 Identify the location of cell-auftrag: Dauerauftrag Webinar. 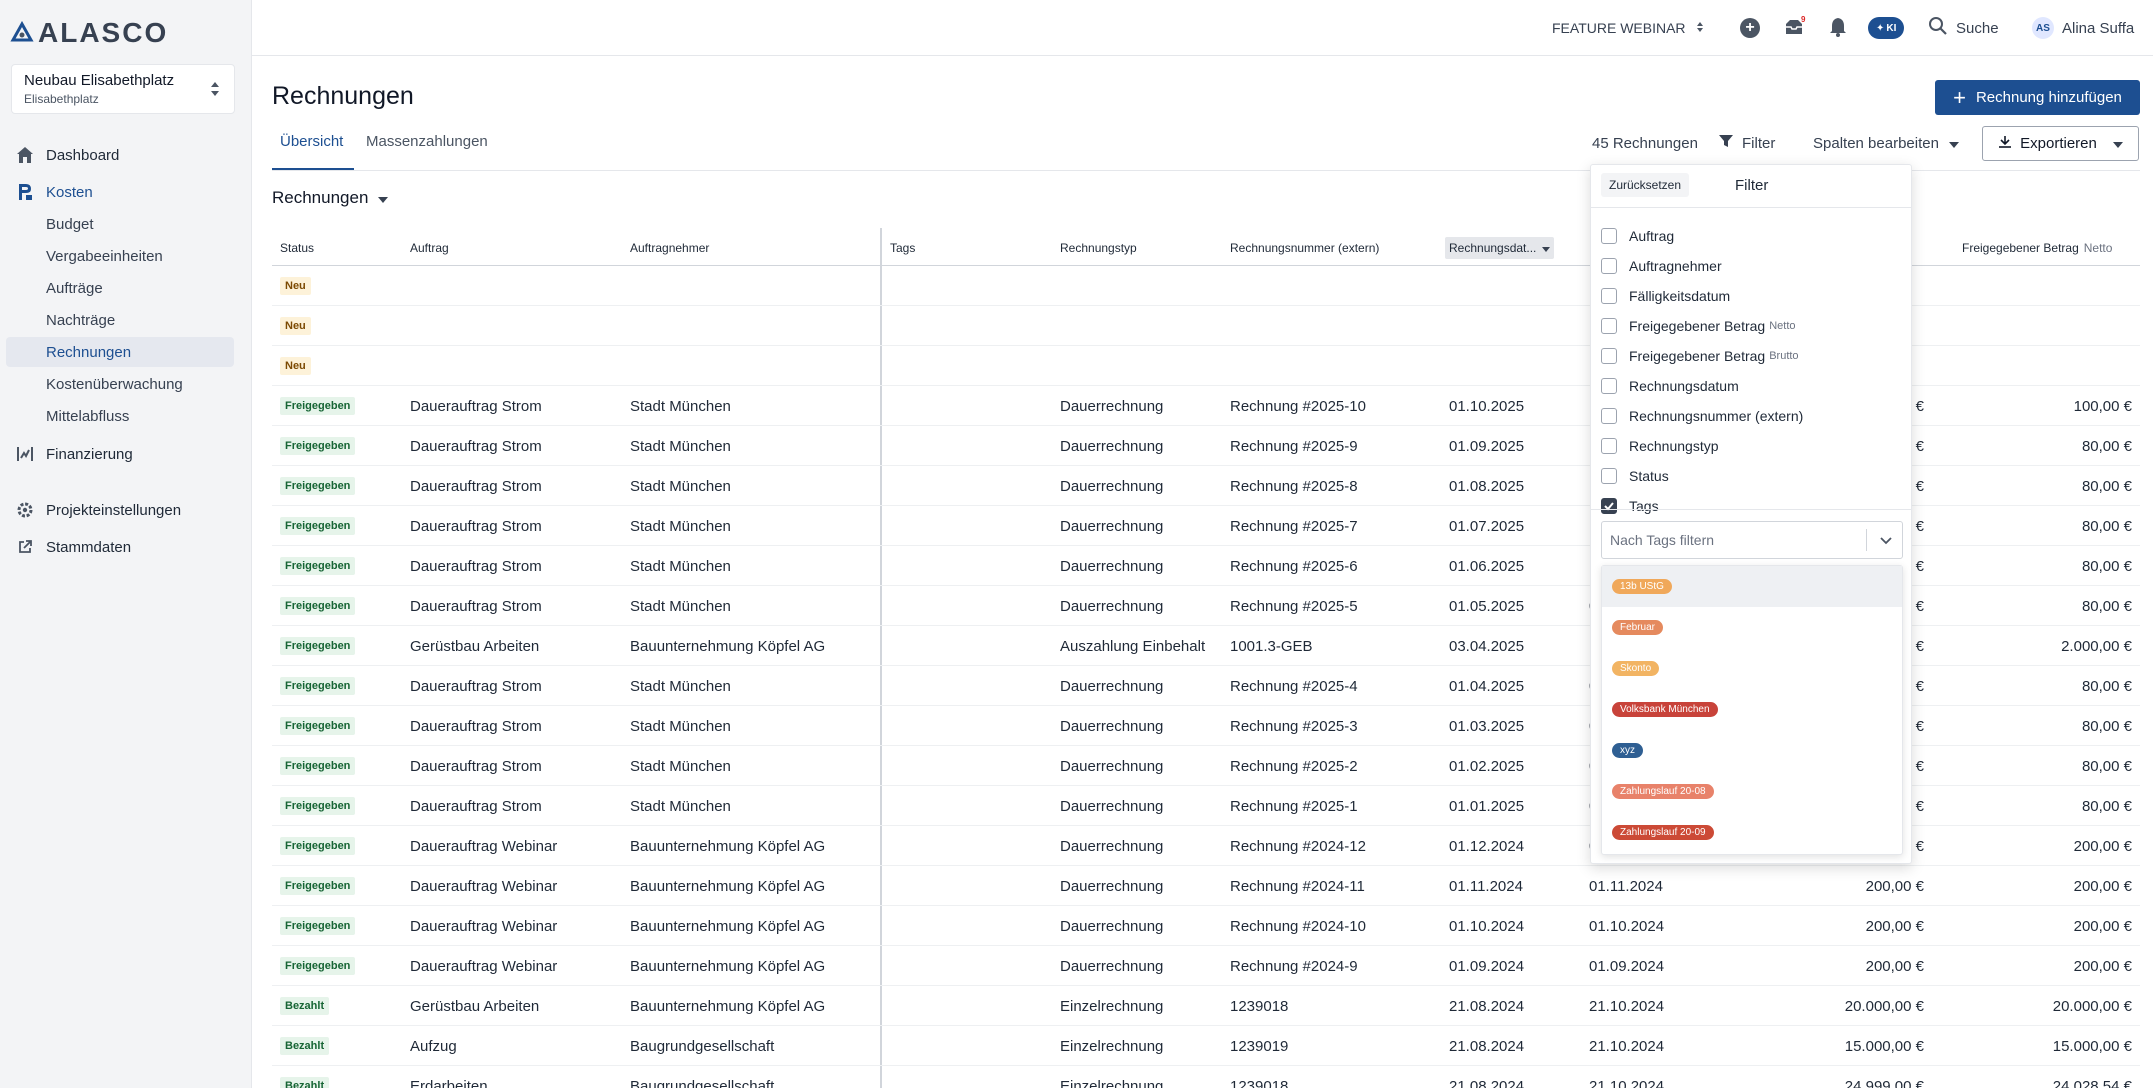
(484, 926).